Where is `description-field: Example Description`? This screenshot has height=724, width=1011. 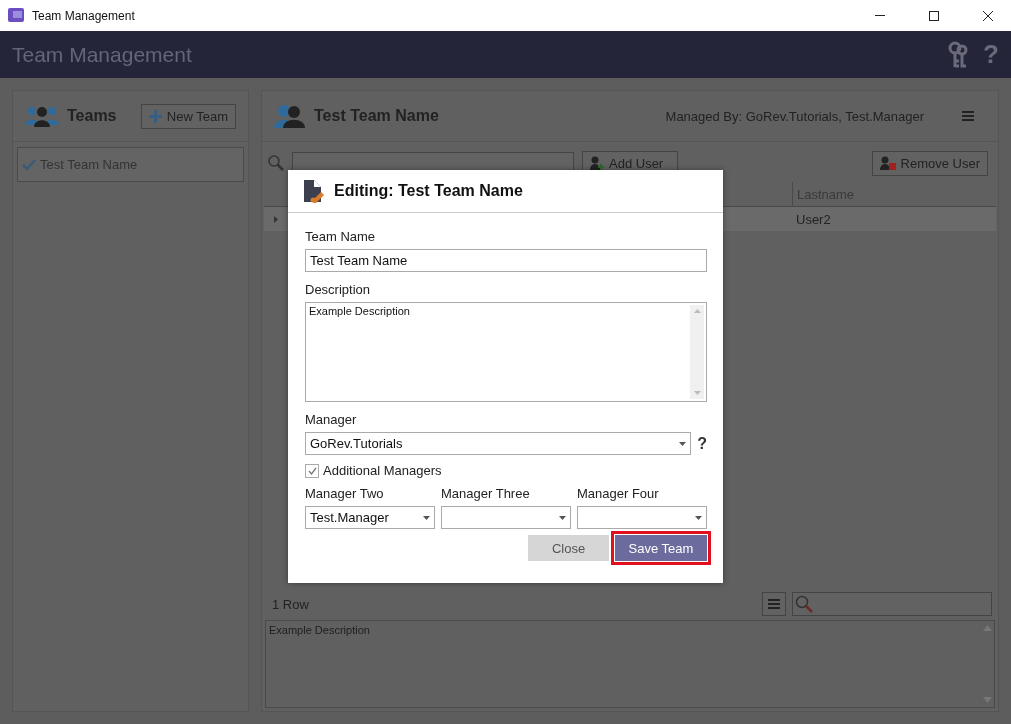 description-field: Example Description is located at coordinates (506, 352).